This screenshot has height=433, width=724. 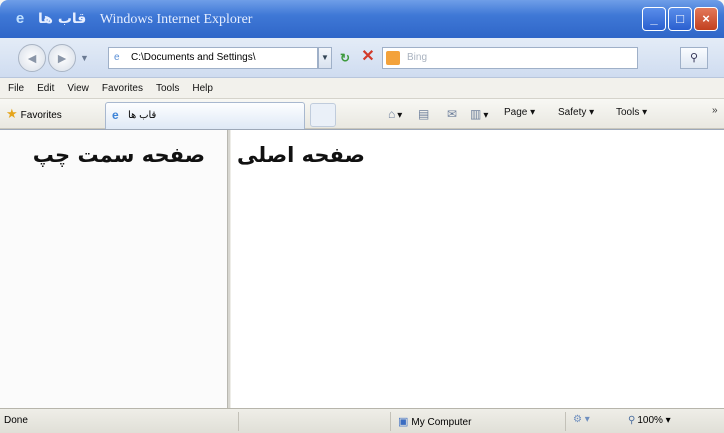 I want to click on protected-mode-icon: ⚙ ▾, so click(x=581, y=419).